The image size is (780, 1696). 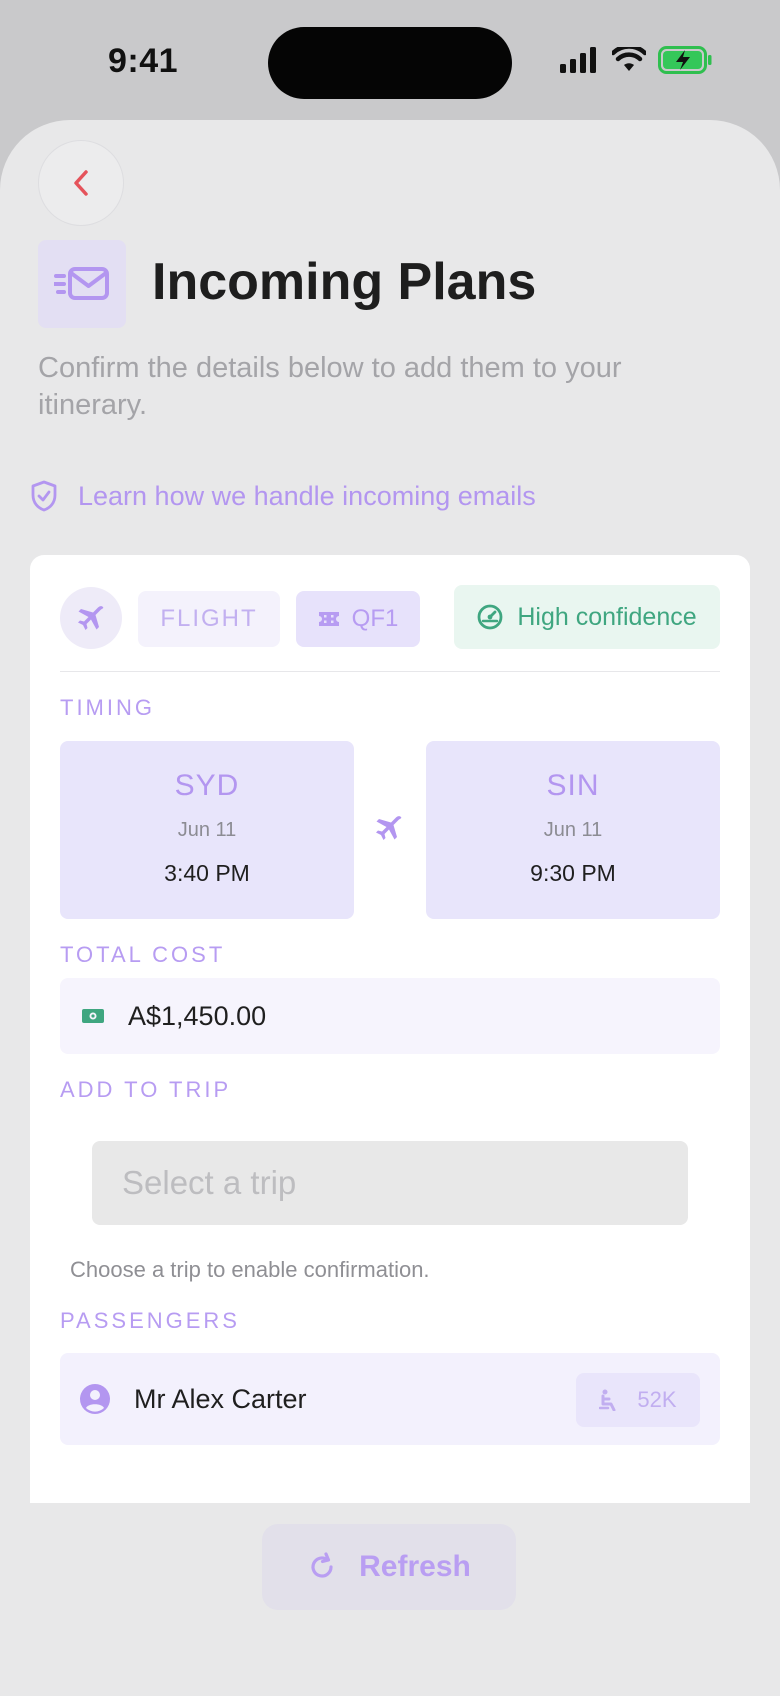 What do you see at coordinates (390, 63) in the screenshot?
I see `dynamic-island` at bounding box center [390, 63].